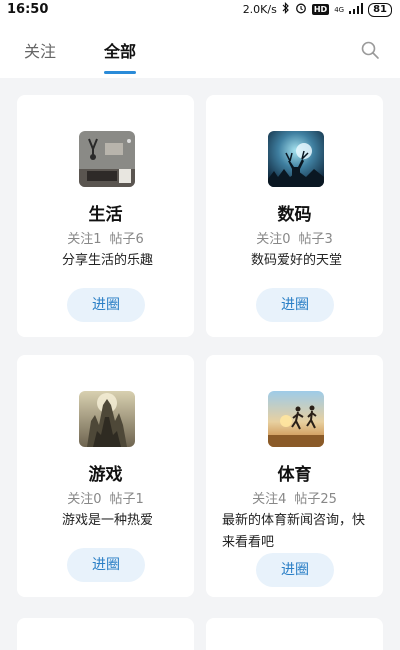 The height and width of the screenshot is (650, 400). I want to click on circle-name: 游戏, so click(105, 475).